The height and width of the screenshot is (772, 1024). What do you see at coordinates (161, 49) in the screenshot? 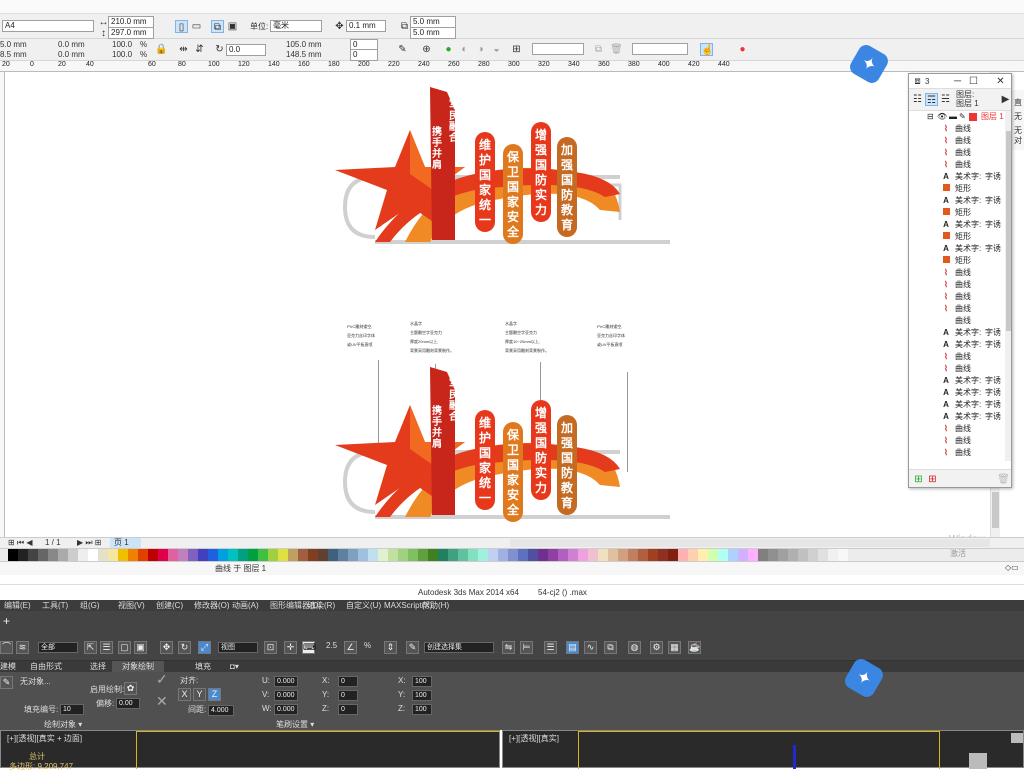
I see `lock-icon: 🔒` at bounding box center [161, 49].